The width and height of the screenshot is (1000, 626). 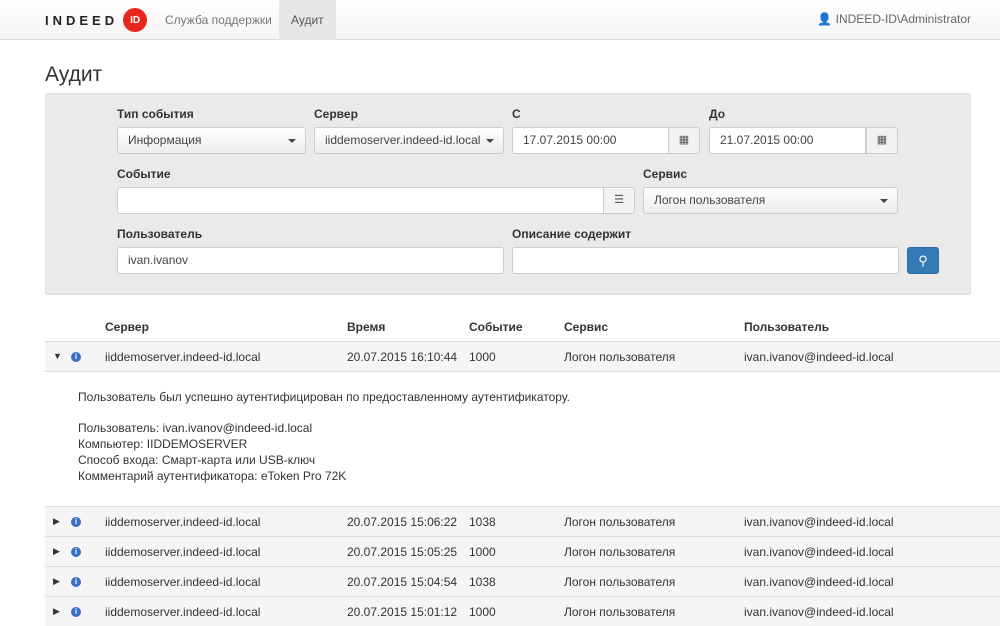 What do you see at coordinates (74, 74) in the screenshot?
I see `page-title: Аудит` at bounding box center [74, 74].